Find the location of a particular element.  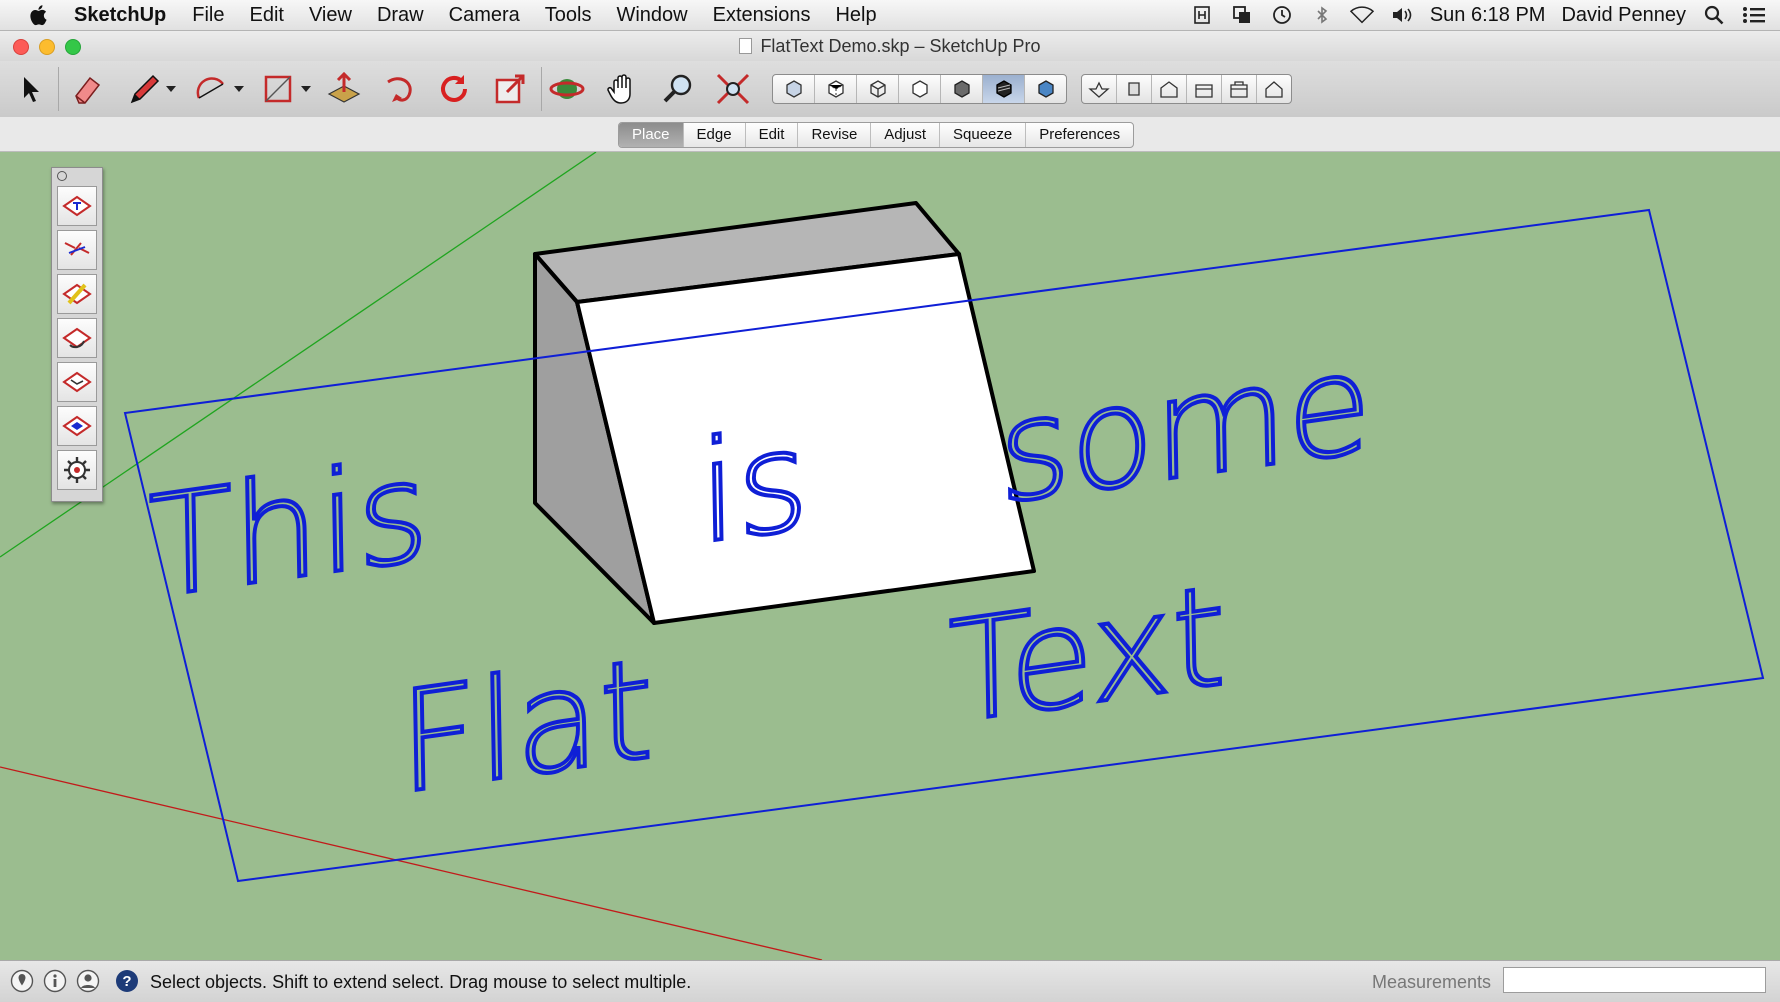

eraser-icon is located at coordinates (88, 90).